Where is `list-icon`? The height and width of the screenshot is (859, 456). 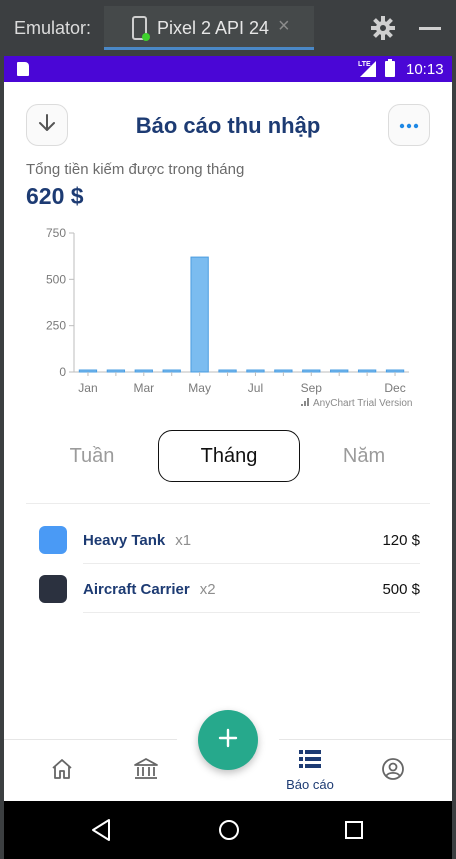 list-icon is located at coordinates (310, 761).